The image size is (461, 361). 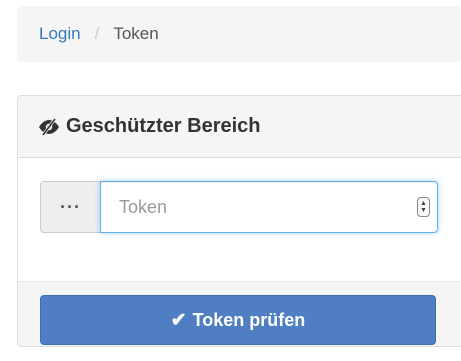 I want to click on panel-title: Geschützter Bereich, so click(x=149, y=126).